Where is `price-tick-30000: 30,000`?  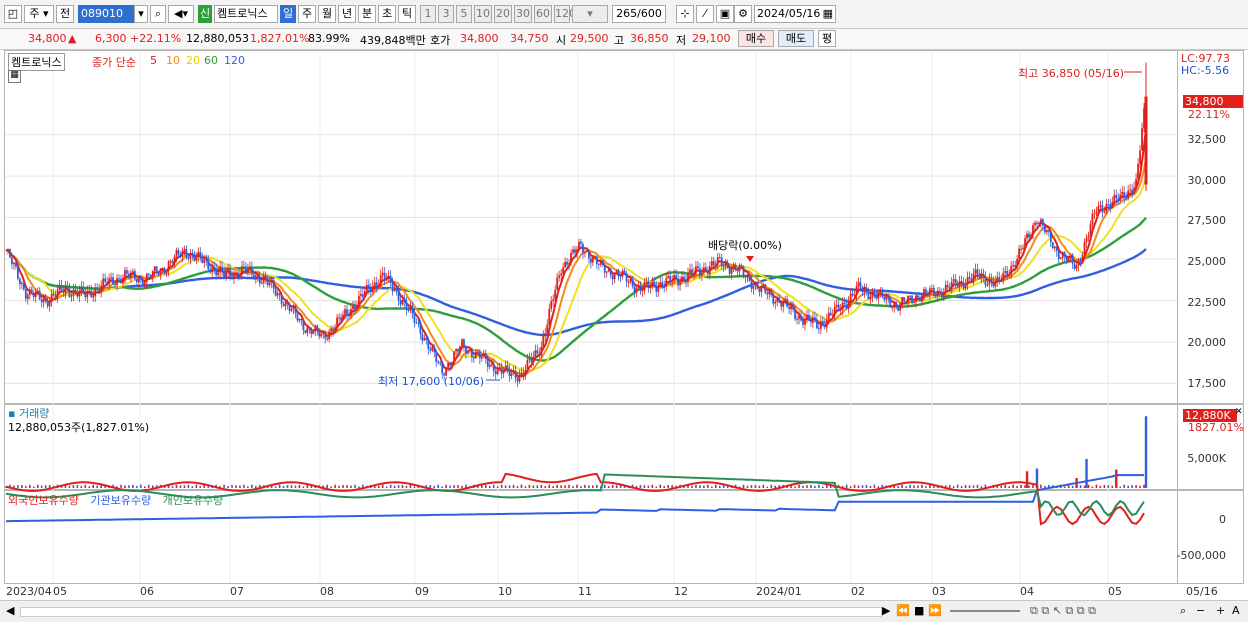 price-tick-30000: 30,000 is located at coordinates (1207, 180).